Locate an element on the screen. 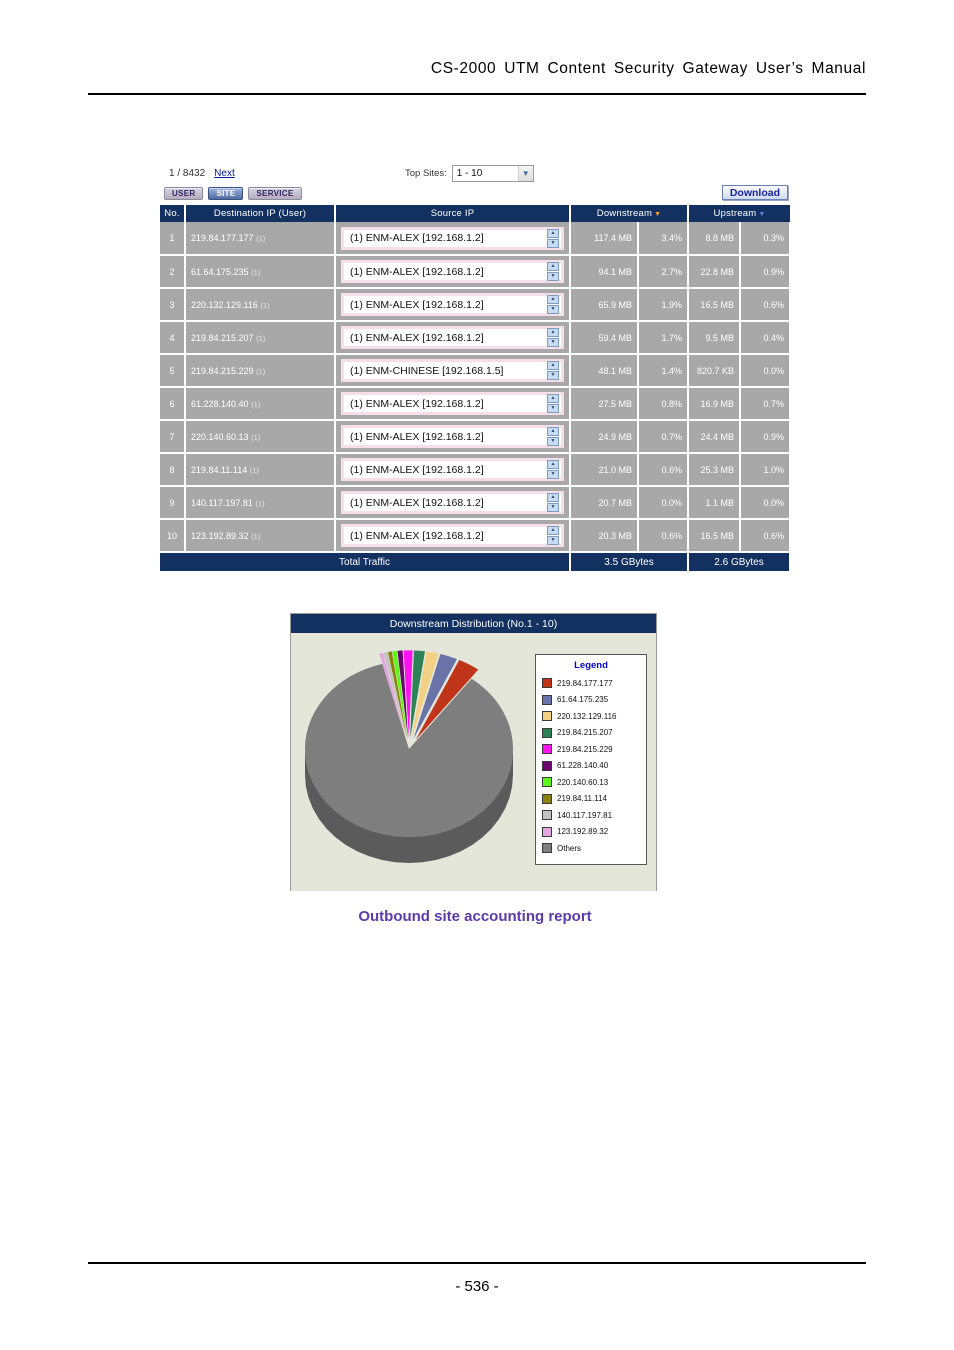 The height and width of the screenshot is (1350, 954). page-indicator: 1 / 8432 is located at coordinates (187, 173).